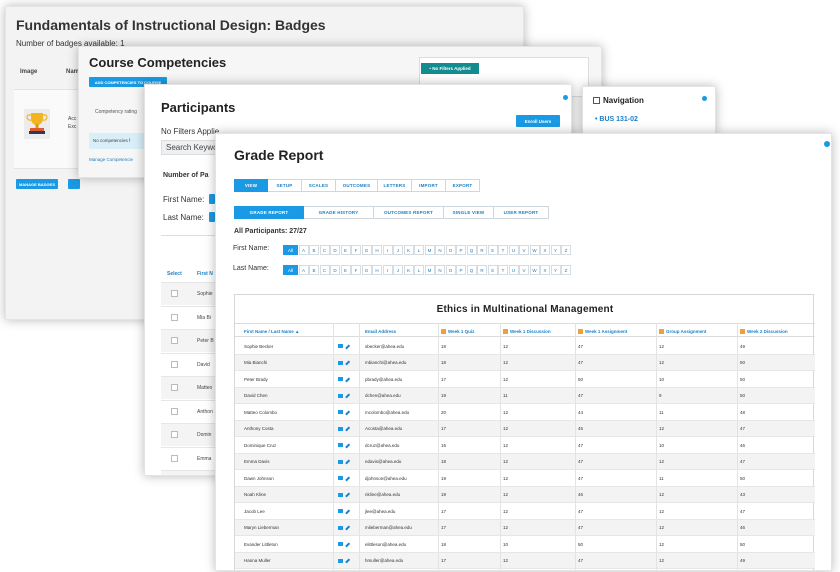  What do you see at coordinates (742, 412) in the screenshot?
I see `grade-week2-discussion: 48` at bounding box center [742, 412].